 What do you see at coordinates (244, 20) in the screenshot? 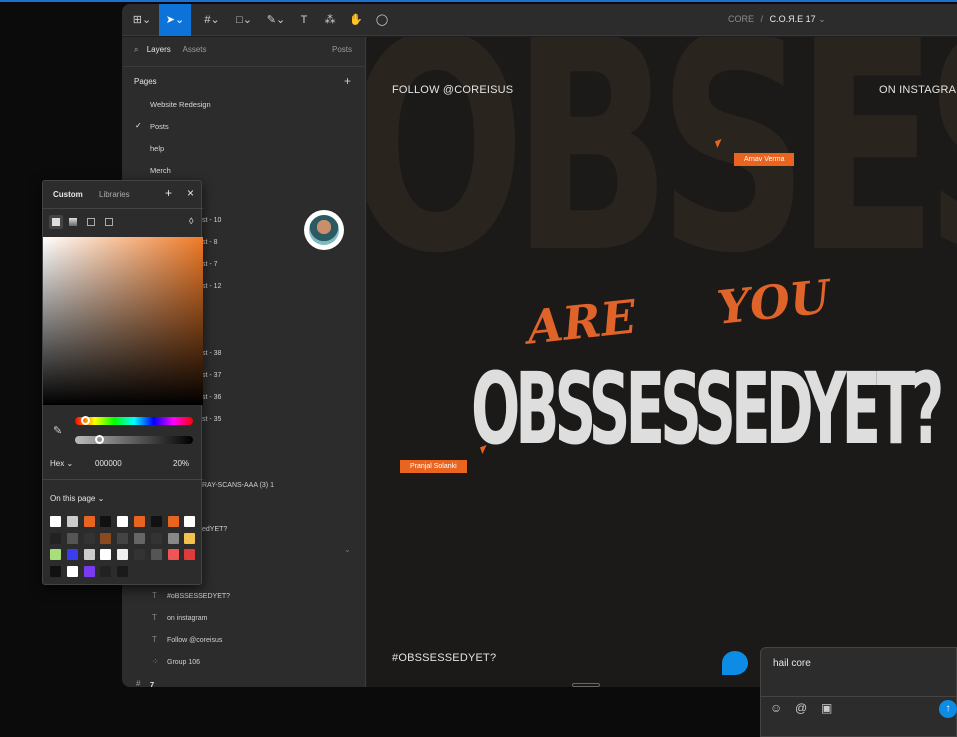
I see `shape-tool-icon: □⌄` at bounding box center [244, 20].